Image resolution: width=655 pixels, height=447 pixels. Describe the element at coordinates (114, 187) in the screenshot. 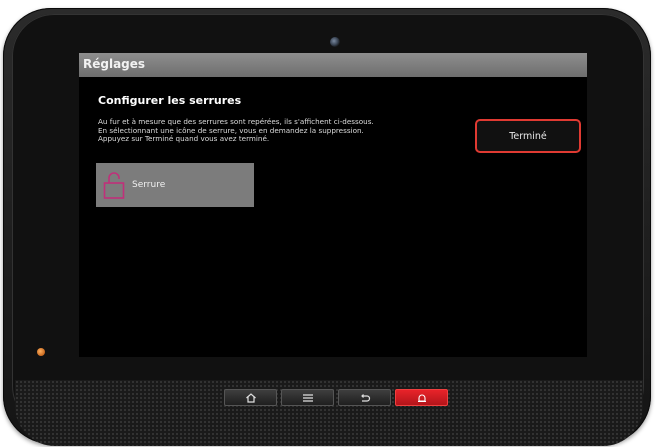

I see `padlock-open-icon` at that location.